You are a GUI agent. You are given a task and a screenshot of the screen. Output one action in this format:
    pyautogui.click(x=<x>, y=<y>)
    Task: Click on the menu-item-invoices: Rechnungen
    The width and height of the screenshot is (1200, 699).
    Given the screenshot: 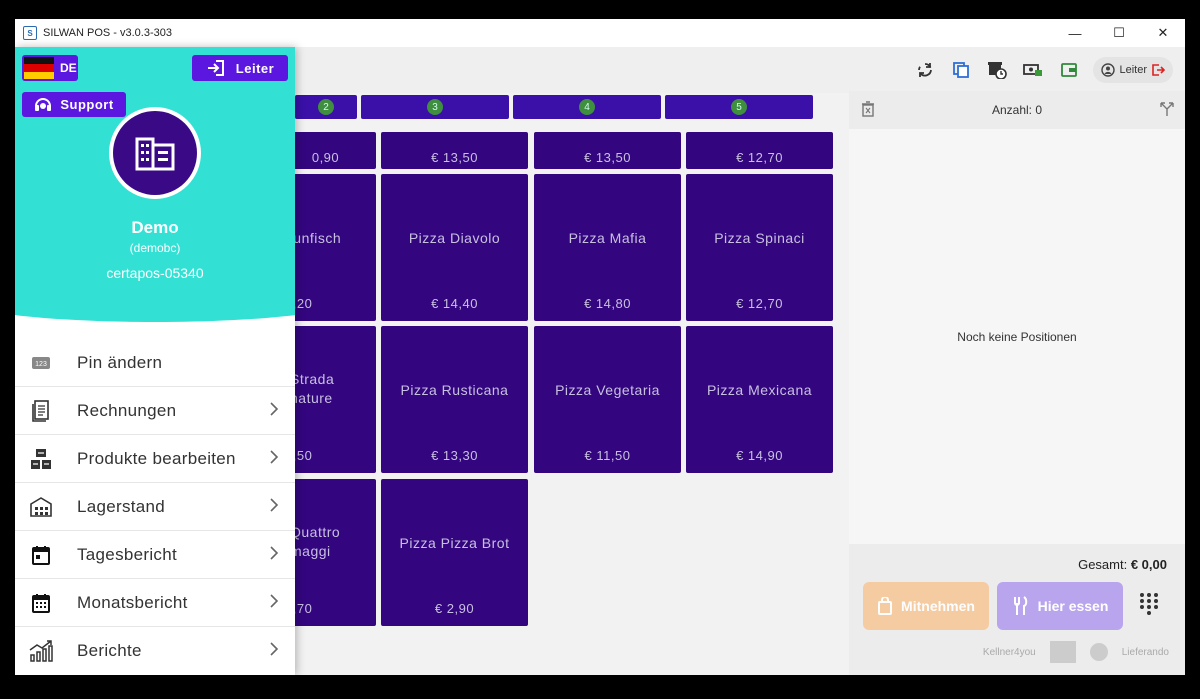 What is the action you would take?
    pyautogui.click(x=155, y=411)
    